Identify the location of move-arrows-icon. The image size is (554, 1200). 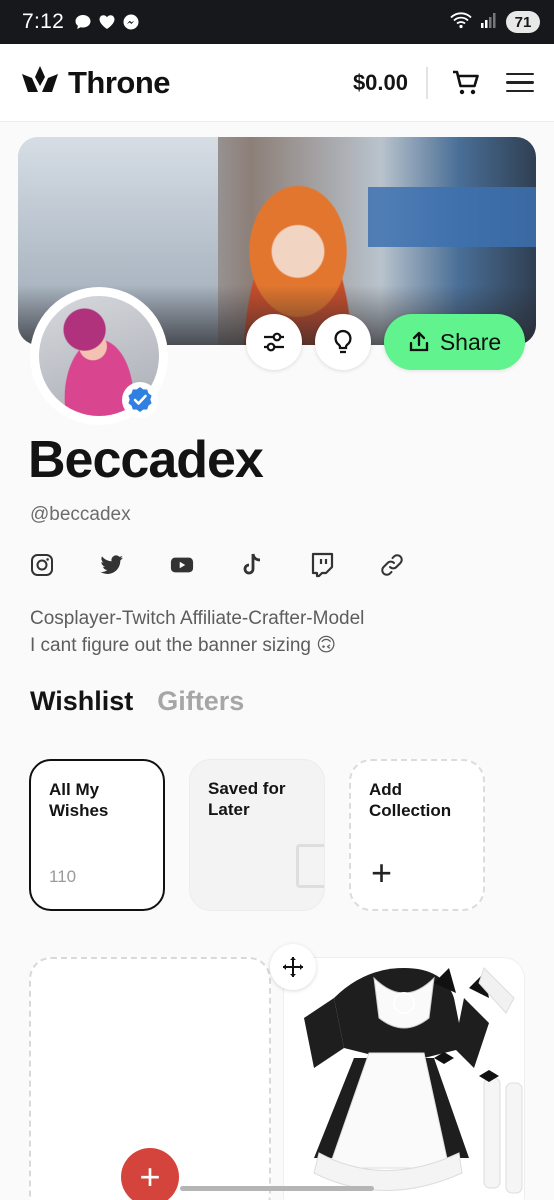
(293, 967).